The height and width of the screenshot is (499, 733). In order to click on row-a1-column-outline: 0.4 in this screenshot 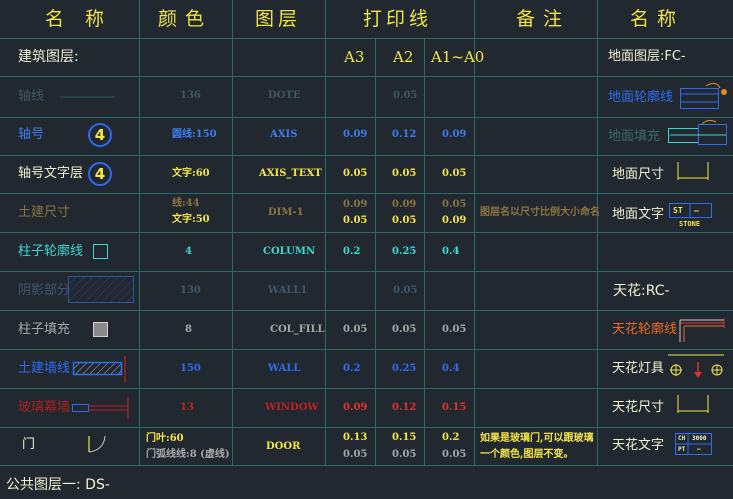, I will do `click(451, 251)`.